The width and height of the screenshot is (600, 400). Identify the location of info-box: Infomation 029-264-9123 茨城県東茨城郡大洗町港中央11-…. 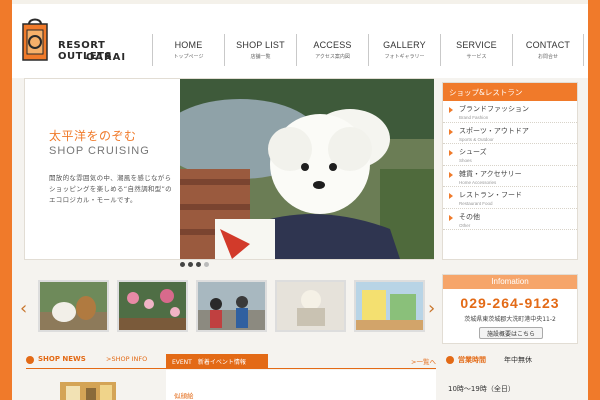
(510, 309).